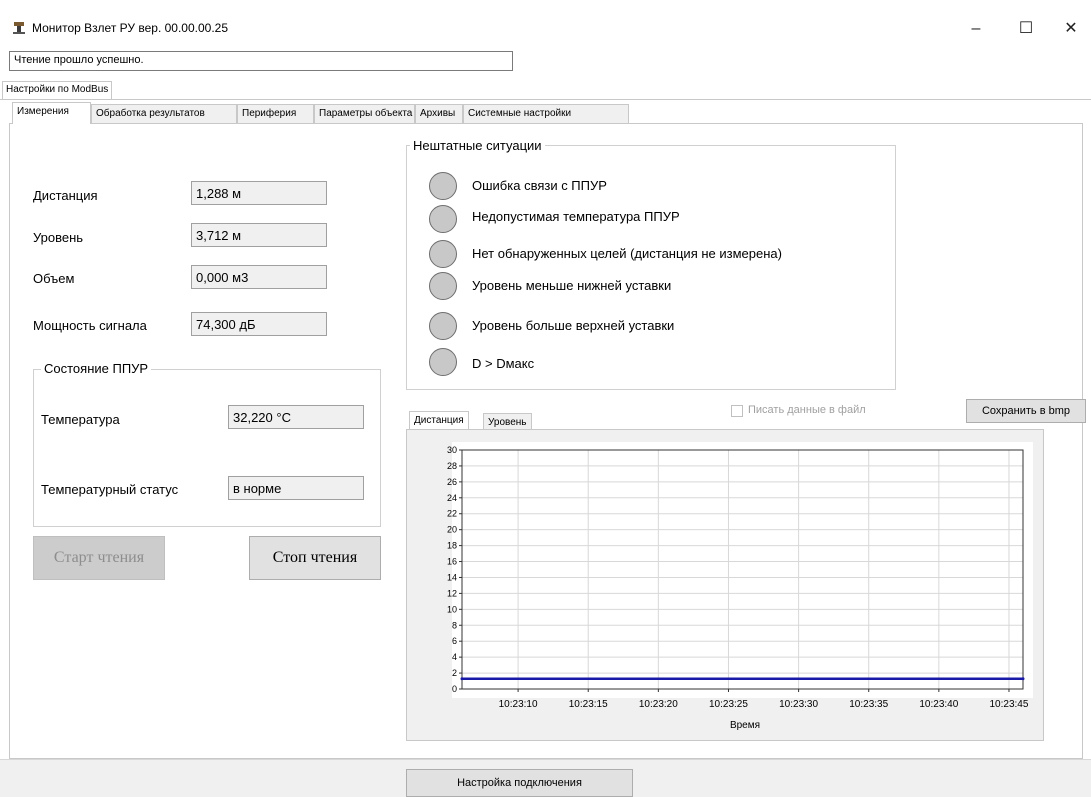 Image resolution: width=1091 pixels, height=797 pixels. Describe the element at coordinates (807, 410) in the screenshot. I see `write-to-file-label: Писать данные в файл` at that location.